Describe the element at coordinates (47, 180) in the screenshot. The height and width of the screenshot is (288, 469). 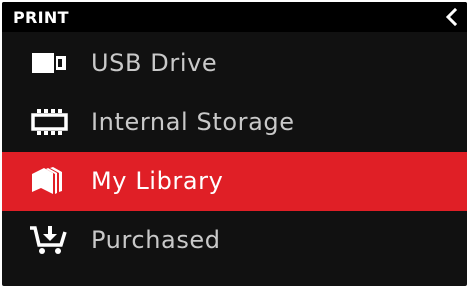
I see `library-icon` at that location.